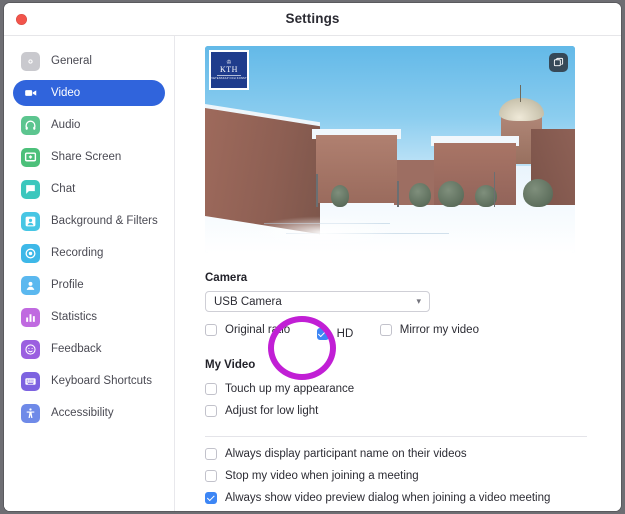 This screenshot has height=514, width=625. I want to click on sidebar-item-label: Accessibility, so click(82, 413).